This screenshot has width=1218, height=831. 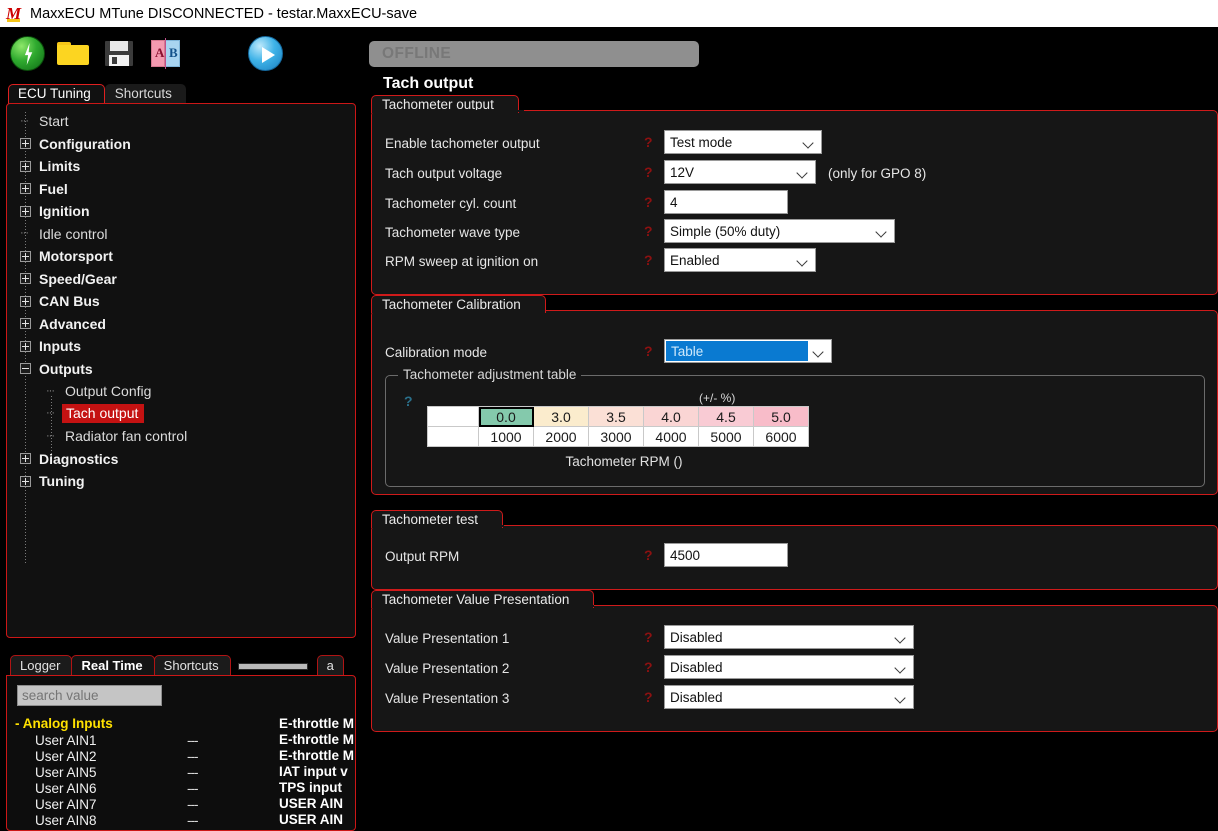 I want to click on adjust-cell: 3.5, so click(x=616, y=416).